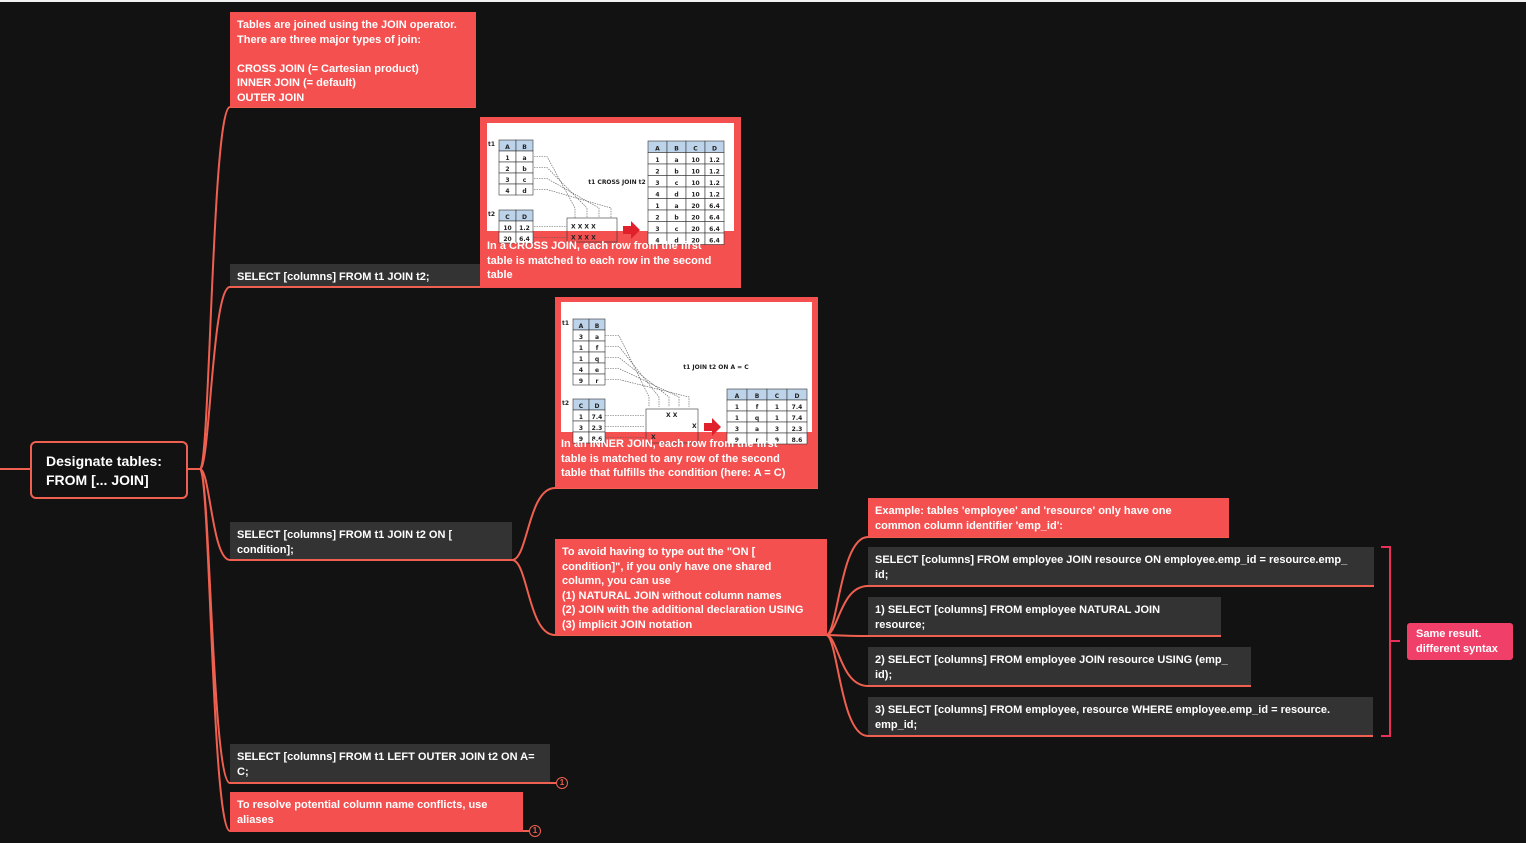 This screenshot has height=843, width=1526. What do you see at coordinates (716, 367) in the screenshot?
I see `inner-op-label: t1 JOIN t2 ON A = C` at bounding box center [716, 367].